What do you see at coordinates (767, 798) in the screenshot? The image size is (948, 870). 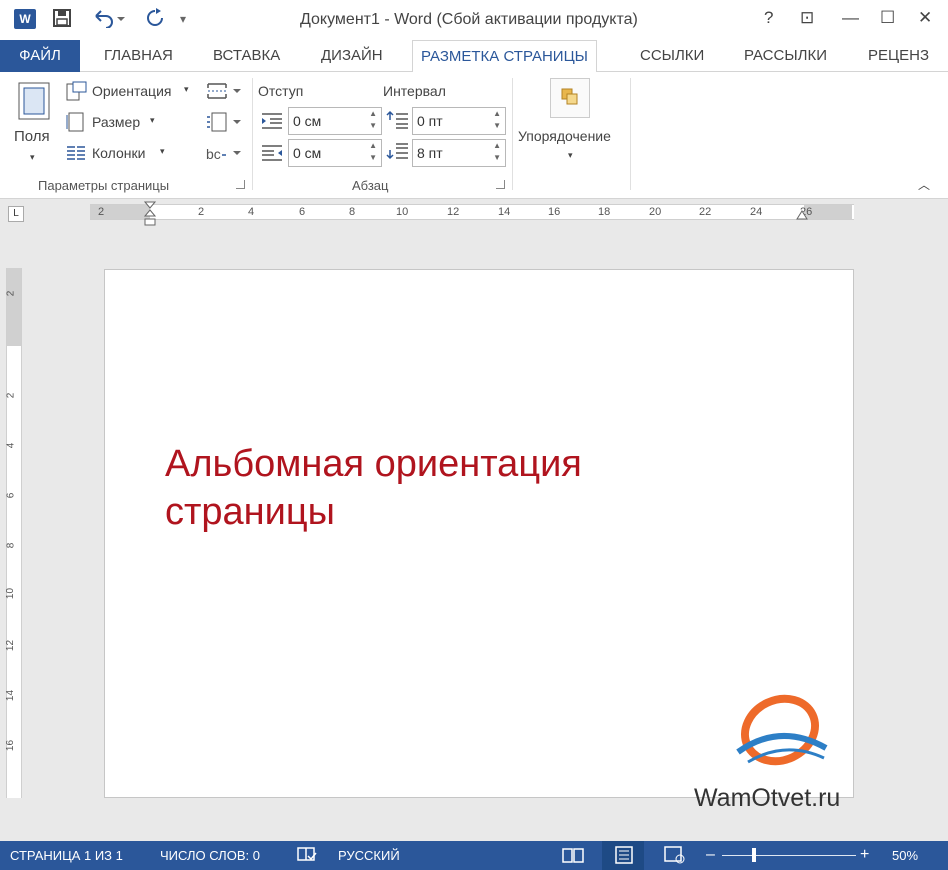 I see `watermark-text: WamOtvet.ru` at bounding box center [767, 798].